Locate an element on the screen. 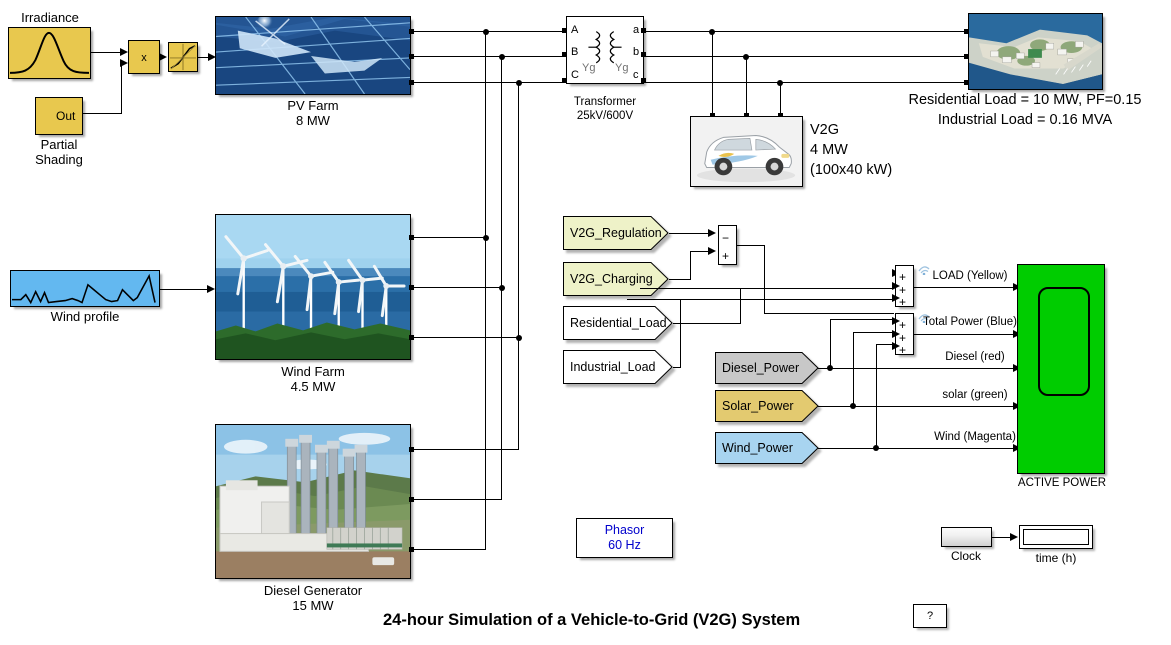 This screenshot has height=645, width=1171. wire-clock-display is located at coordinates (1002, 537).